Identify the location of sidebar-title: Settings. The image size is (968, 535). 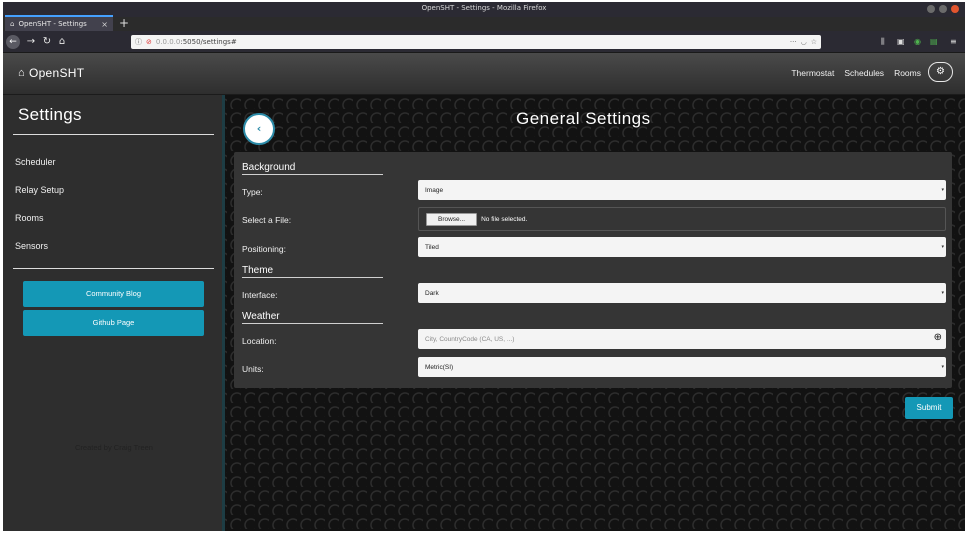
(50, 114).